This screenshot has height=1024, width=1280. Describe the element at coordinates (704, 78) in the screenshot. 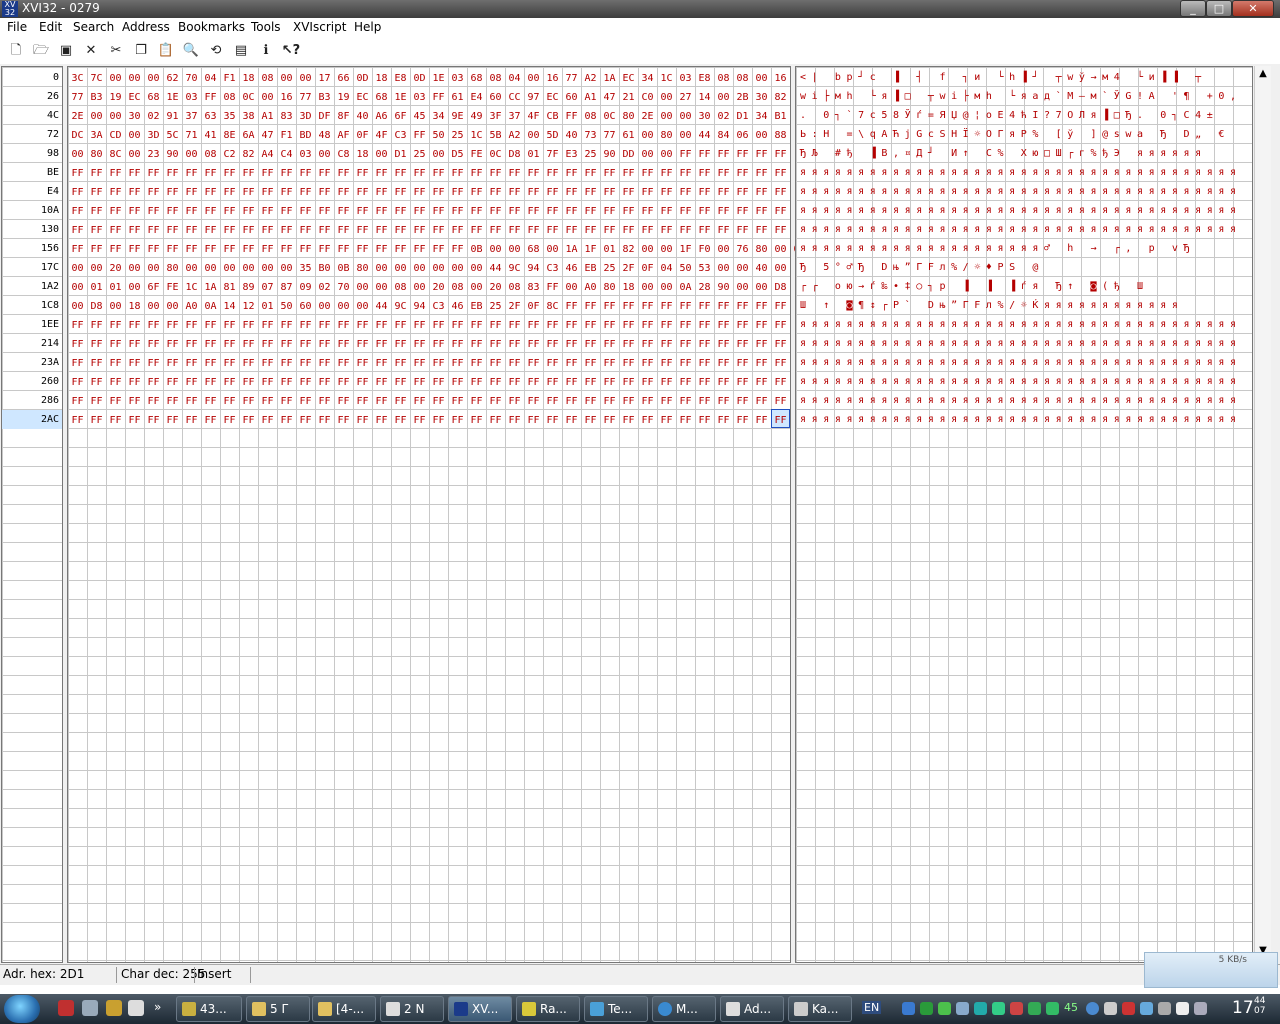

I see `hex-byte: E8` at that location.